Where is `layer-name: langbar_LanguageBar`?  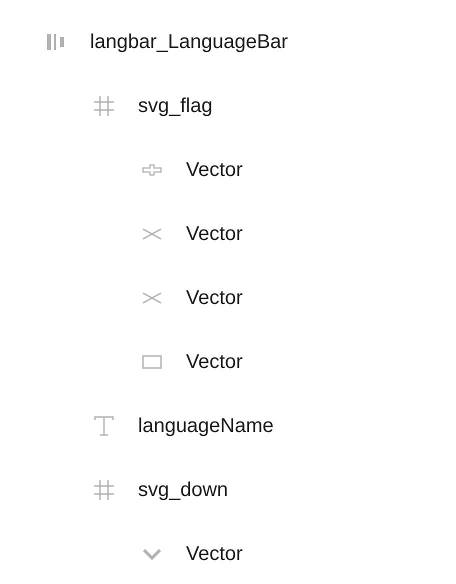
layer-name: langbar_LanguageBar is located at coordinates (189, 42).